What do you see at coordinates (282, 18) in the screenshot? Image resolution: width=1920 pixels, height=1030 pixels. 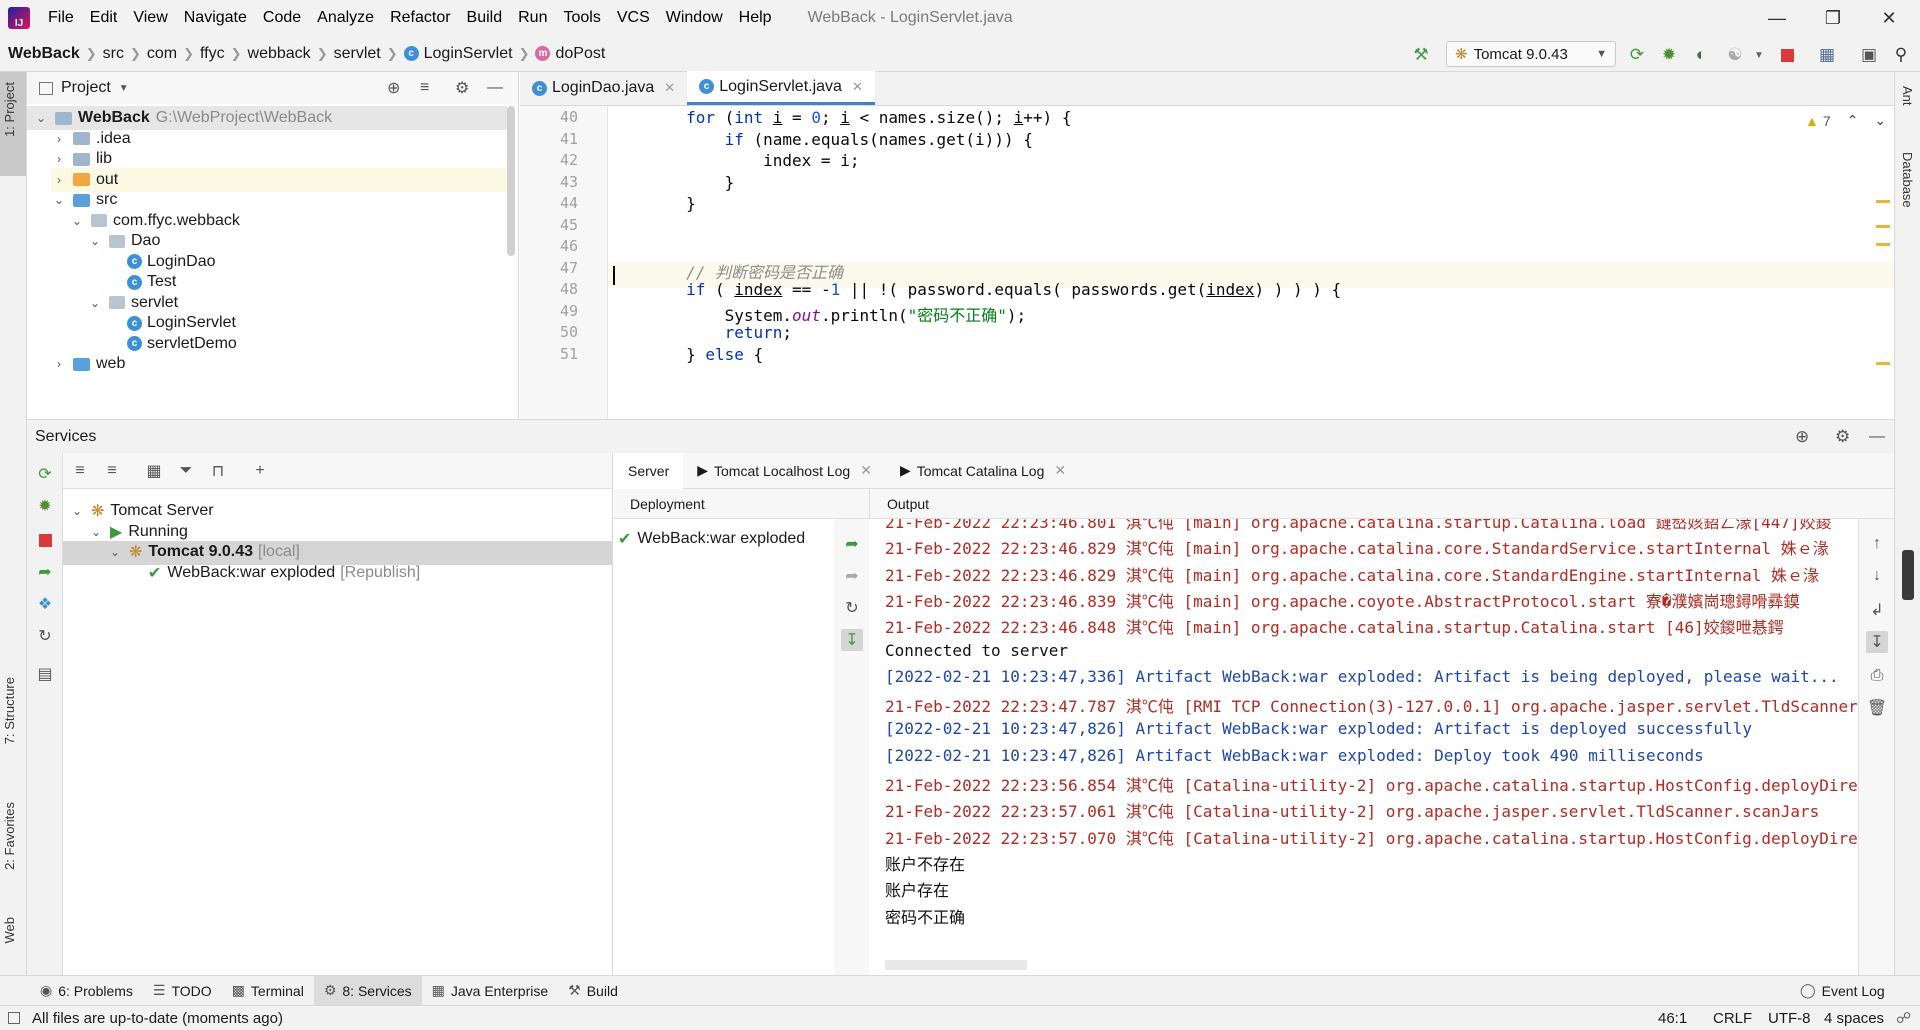 I see `menu-code: Code` at bounding box center [282, 18].